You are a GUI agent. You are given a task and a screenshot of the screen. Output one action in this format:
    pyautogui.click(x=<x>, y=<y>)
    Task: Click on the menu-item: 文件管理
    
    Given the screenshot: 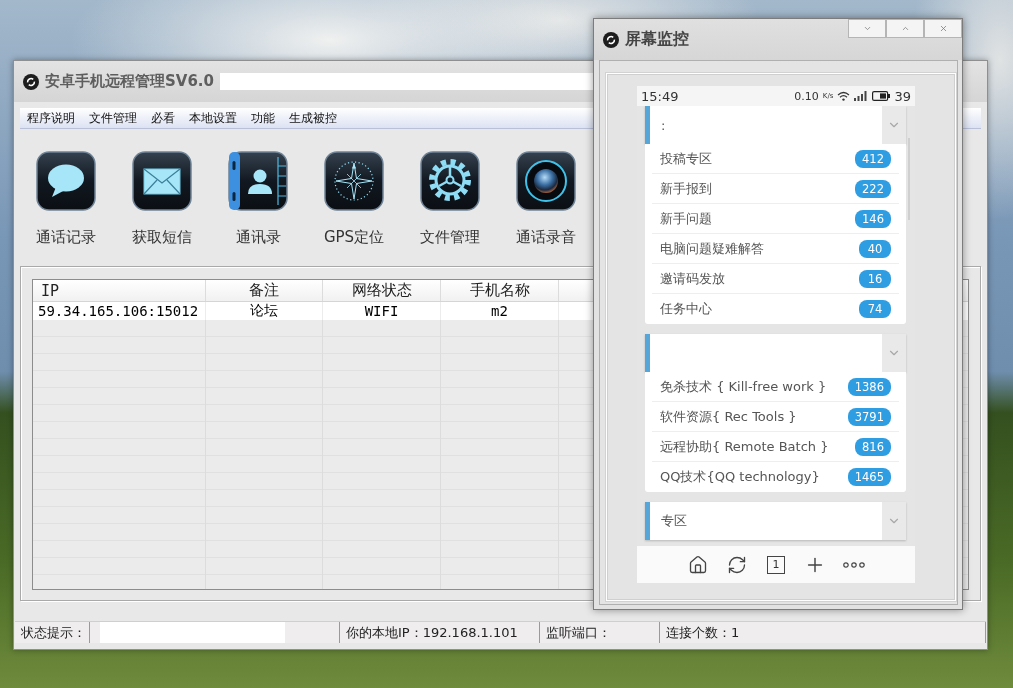 What is the action you would take?
    pyautogui.click(x=113, y=118)
    